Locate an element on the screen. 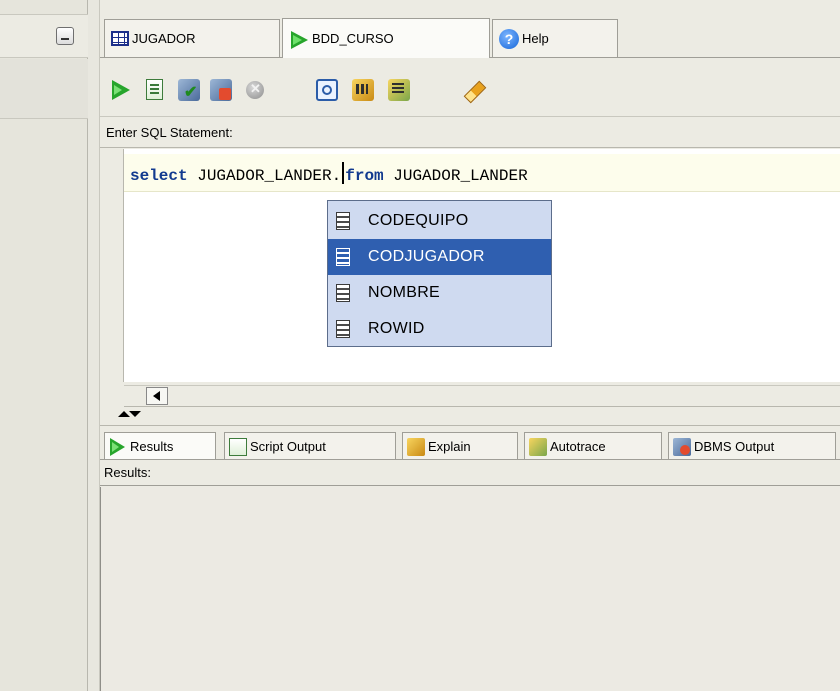 This screenshot has height=691, width=840. autocomplete-popup: CODEQUIPO CODJUGADOR NOMBRE ROWID is located at coordinates (439, 273).